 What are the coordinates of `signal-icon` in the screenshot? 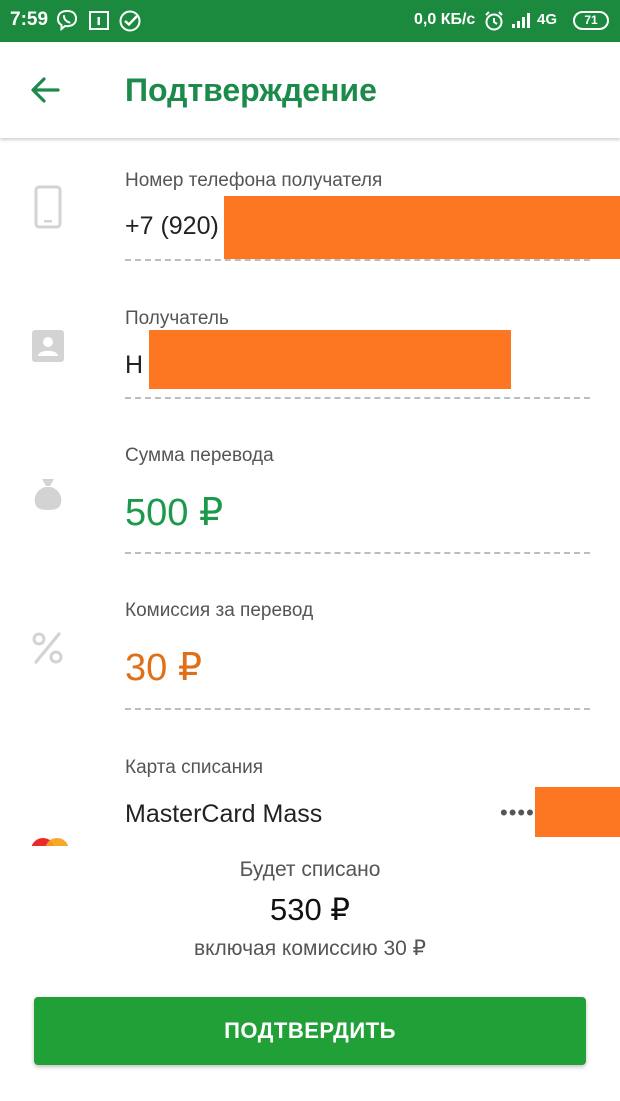 It's located at (523, 22).